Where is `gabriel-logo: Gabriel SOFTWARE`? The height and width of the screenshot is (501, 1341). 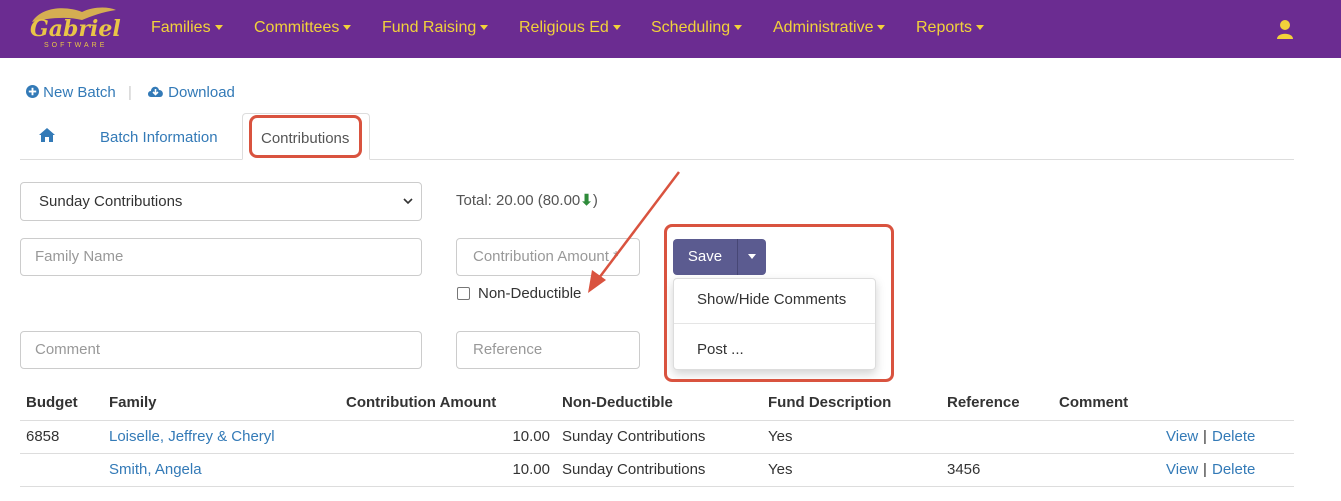
gabriel-logo: Gabriel SOFTWARE is located at coordinates (71, 29).